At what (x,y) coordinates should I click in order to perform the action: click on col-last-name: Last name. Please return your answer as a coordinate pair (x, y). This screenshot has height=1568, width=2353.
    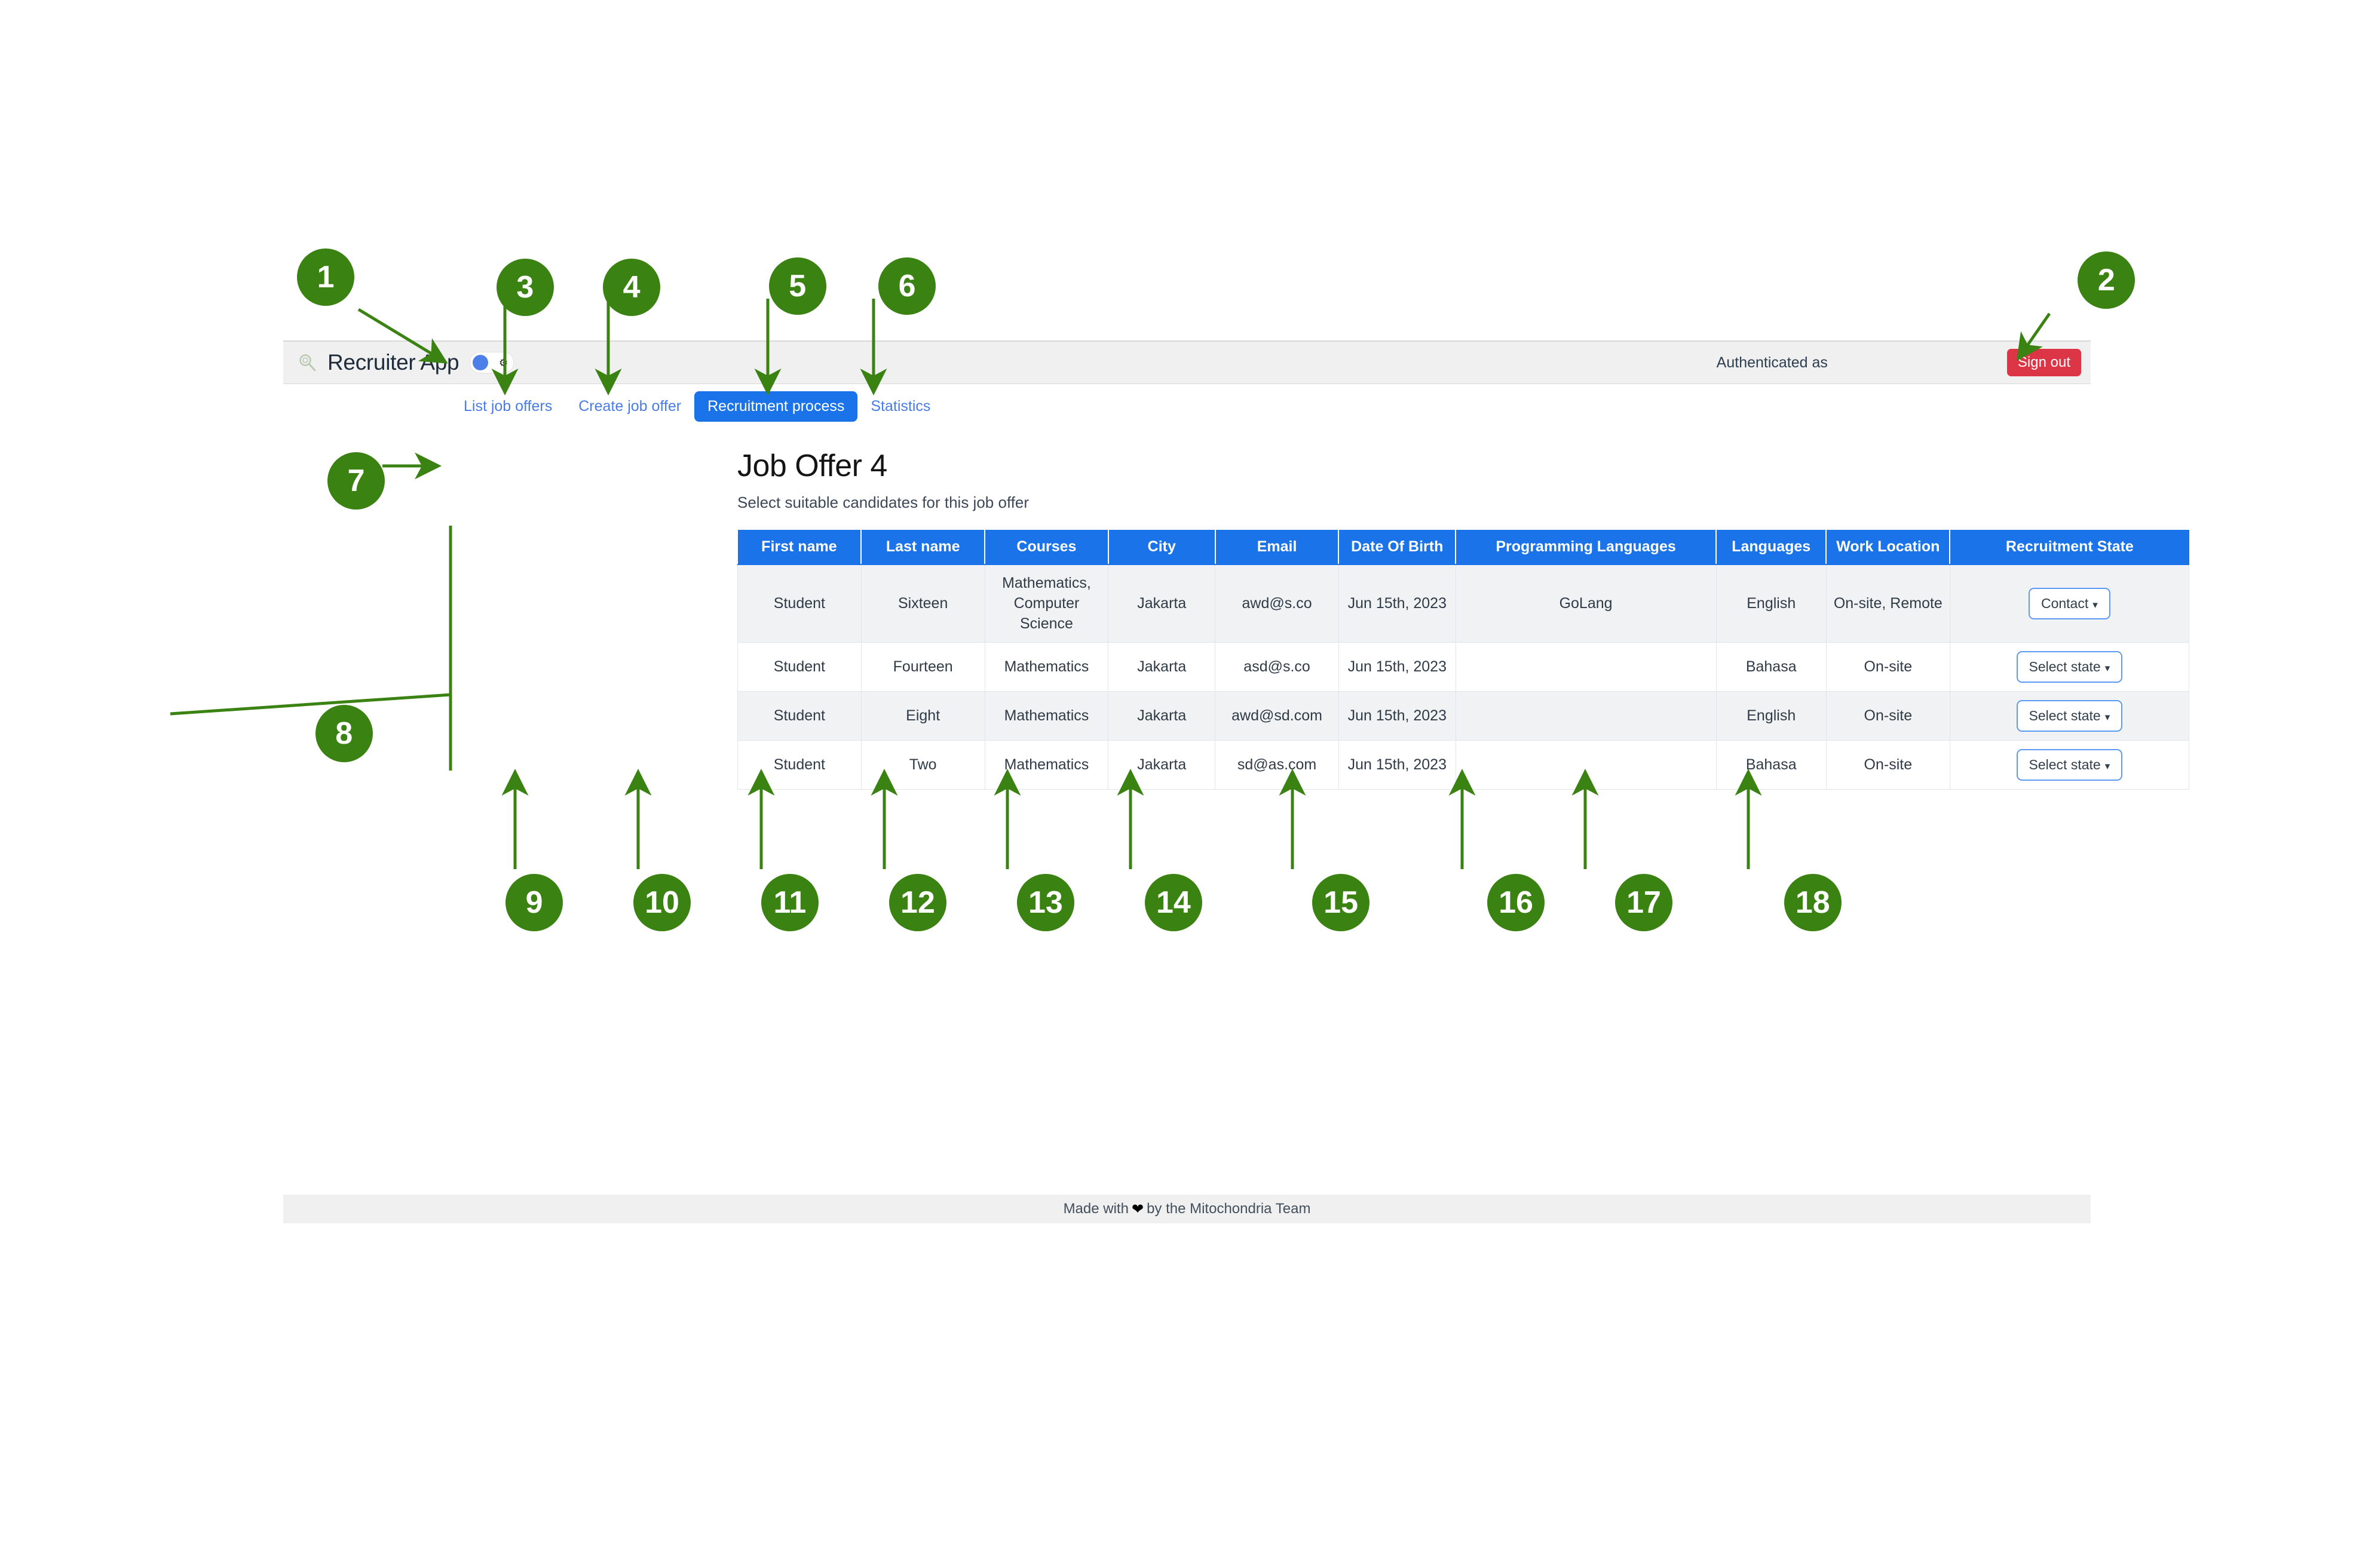
    Looking at the image, I should click on (923, 547).